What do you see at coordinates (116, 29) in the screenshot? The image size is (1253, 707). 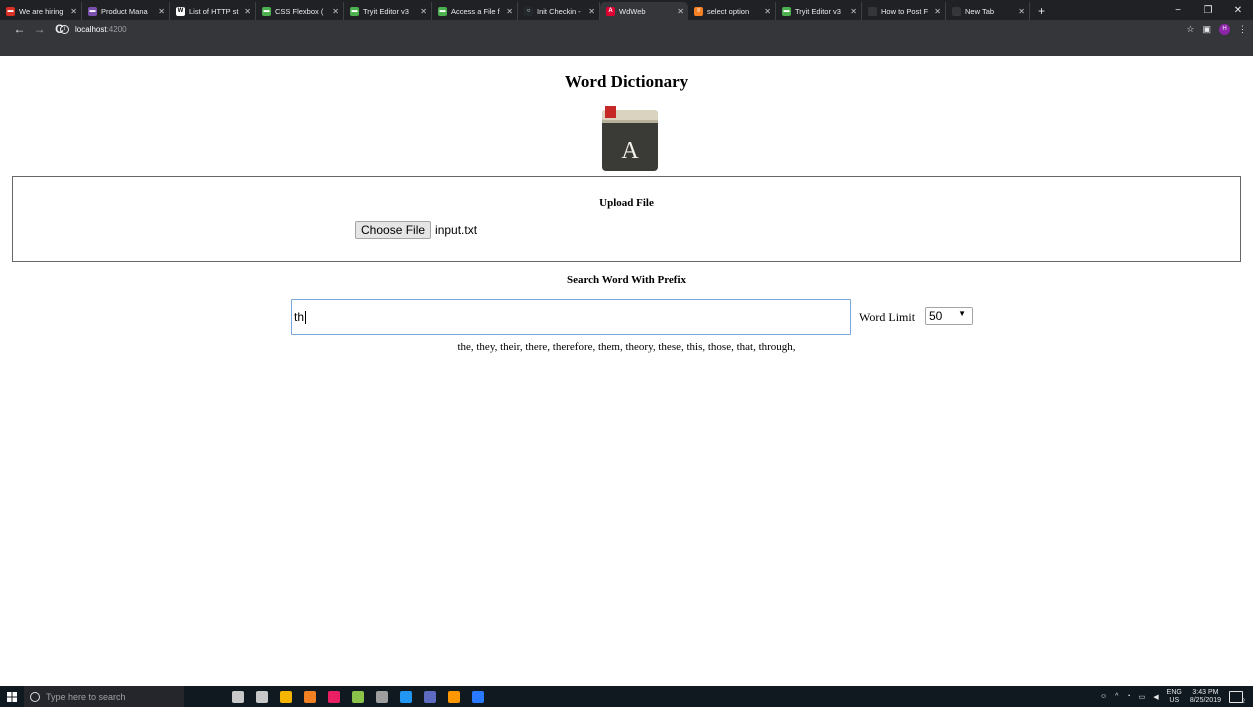 I see `url-port: :4200` at bounding box center [116, 29].